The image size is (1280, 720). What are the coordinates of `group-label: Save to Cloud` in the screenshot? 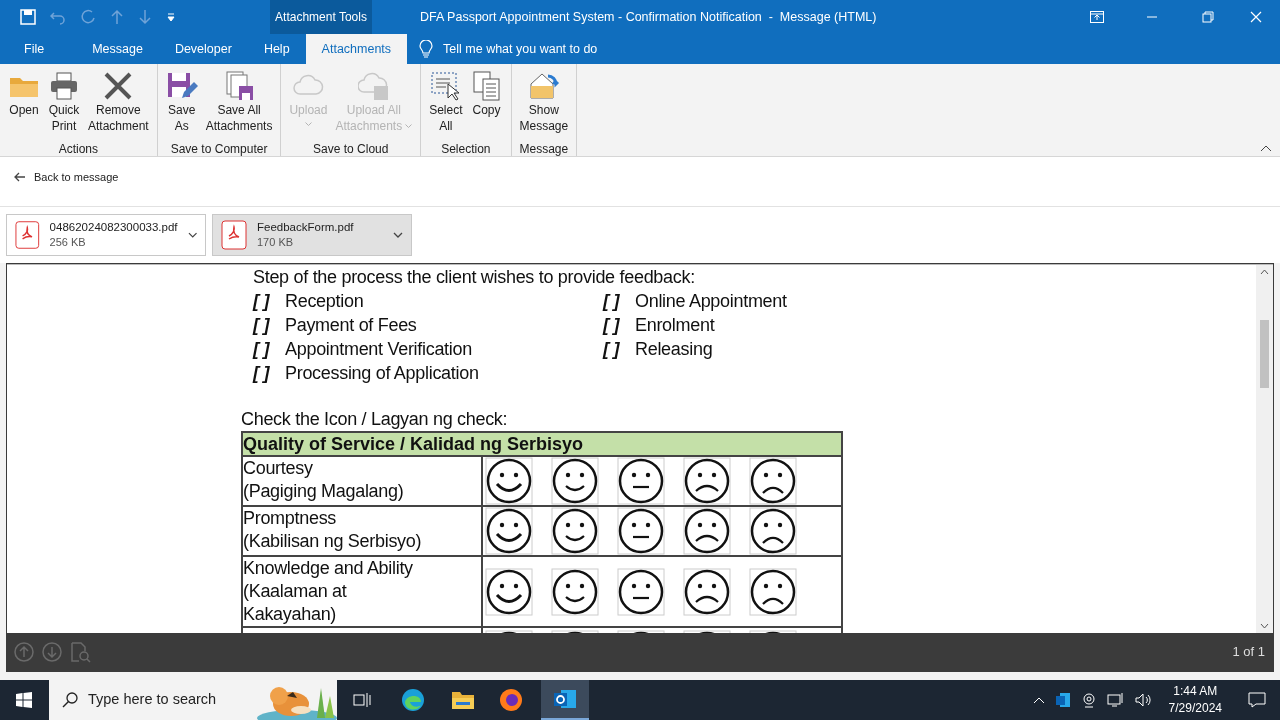 It's located at (351, 149).